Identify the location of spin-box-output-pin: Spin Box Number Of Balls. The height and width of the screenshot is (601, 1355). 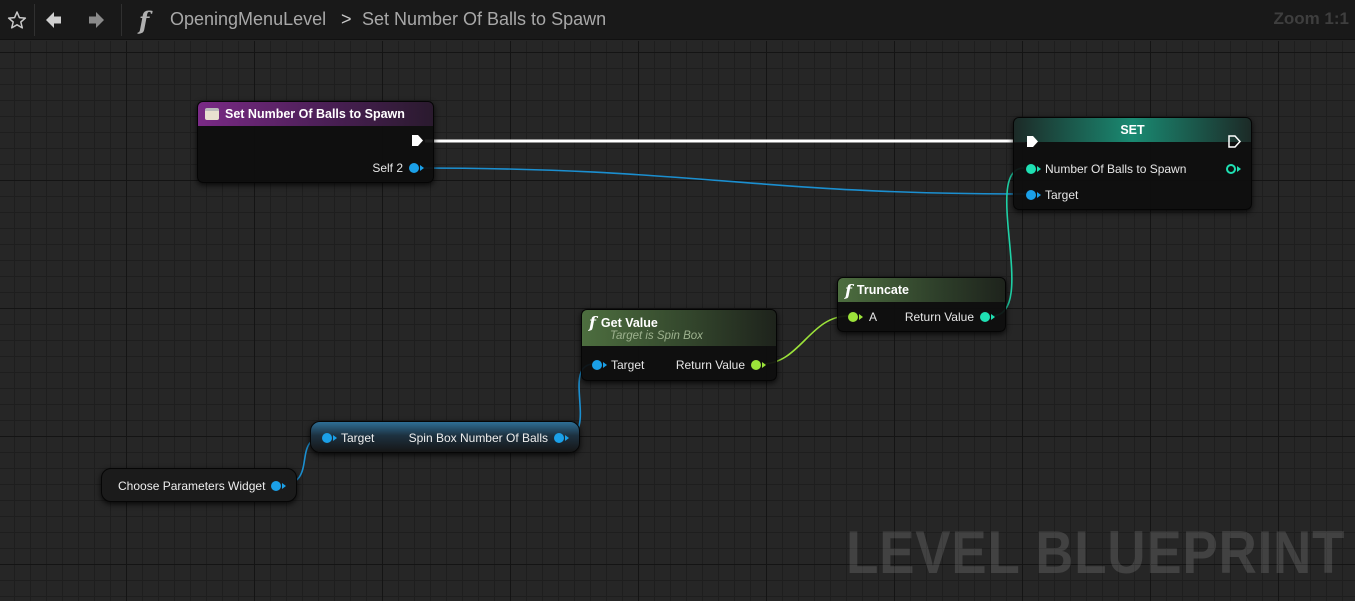
(489, 438).